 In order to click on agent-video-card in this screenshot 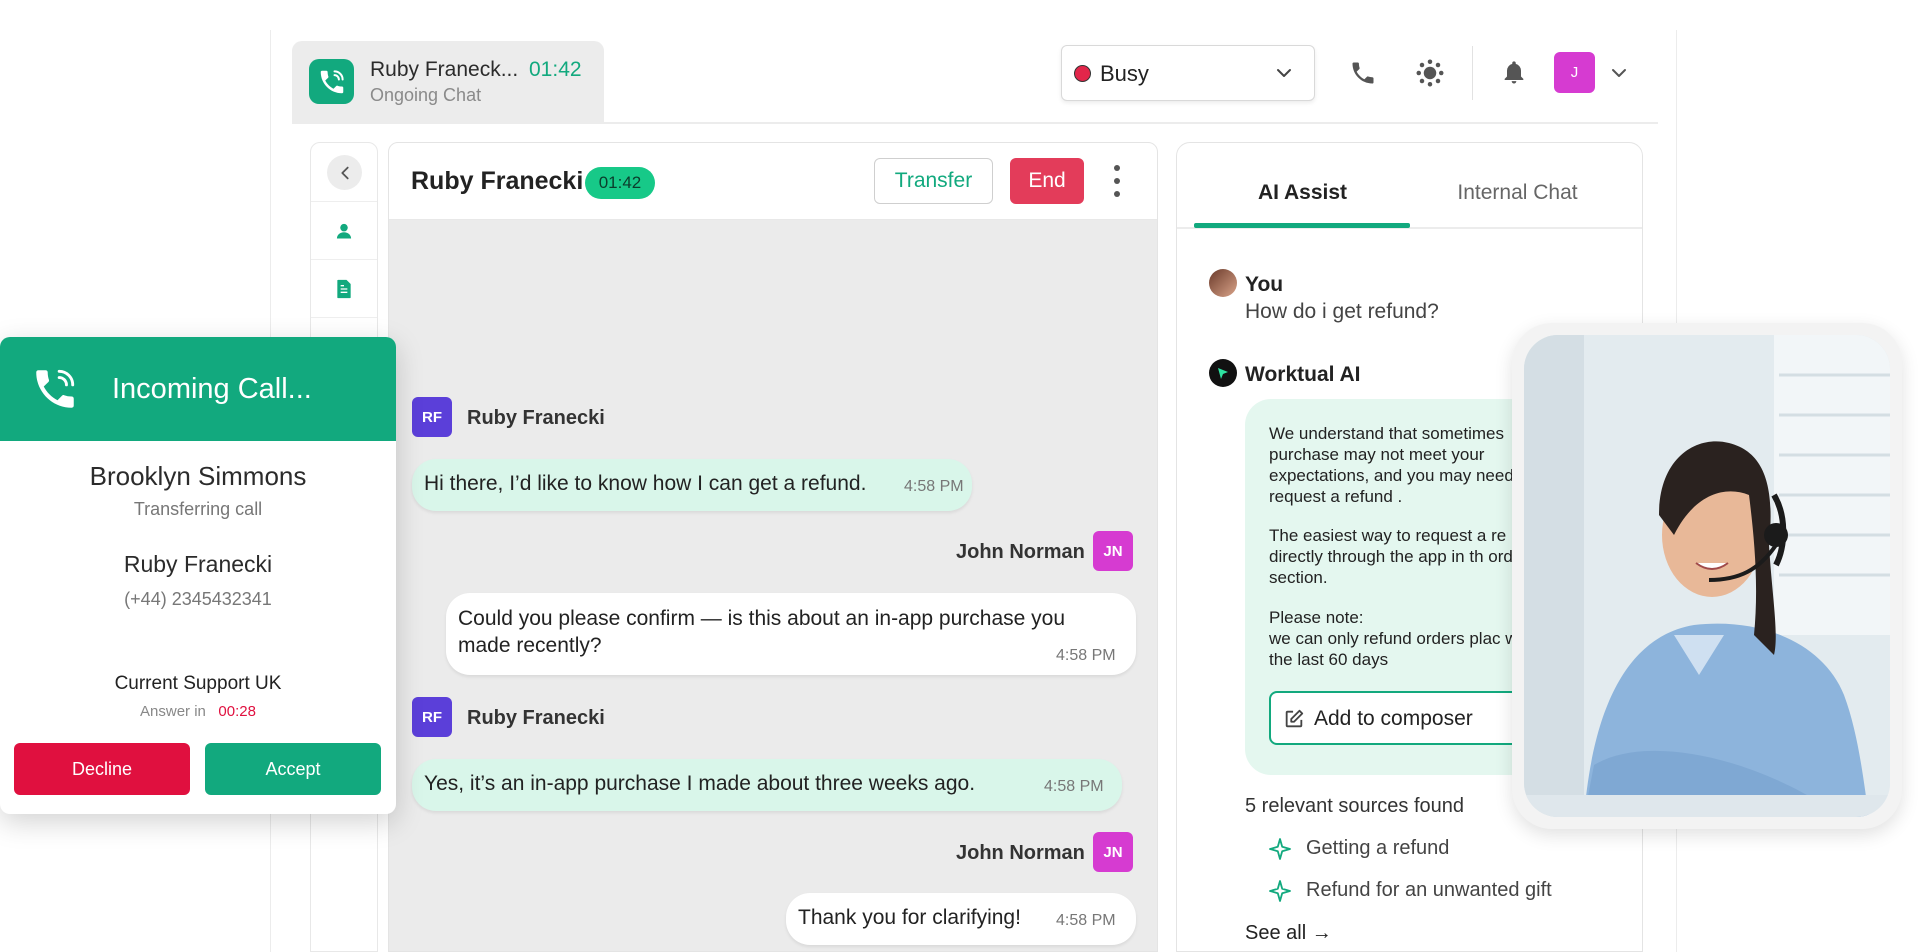, I will do `click(1707, 576)`.